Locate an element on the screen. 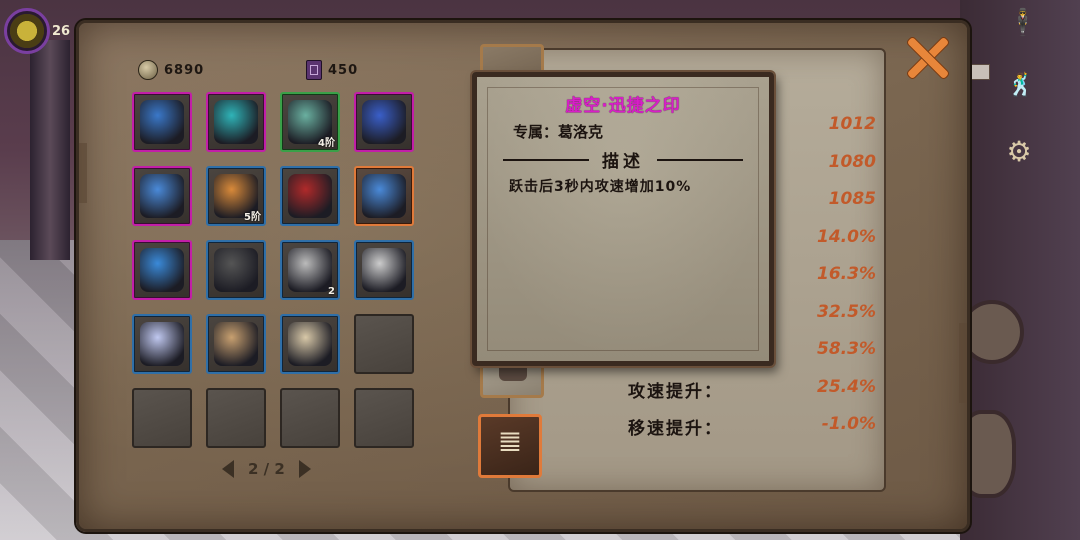 Image resolution: width=1080 pixels, height=540 pixels. player-level-badge is located at coordinates (27, 31).